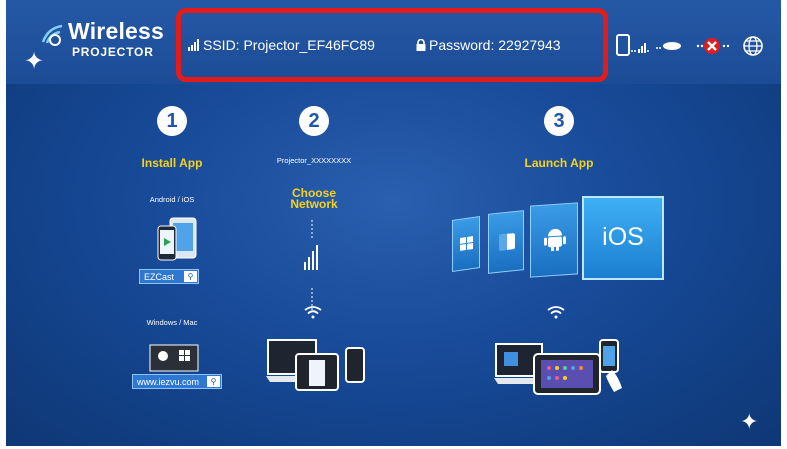  Describe the element at coordinates (172, 121) in the screenshot. I see `step-1-number: 1` at that location.